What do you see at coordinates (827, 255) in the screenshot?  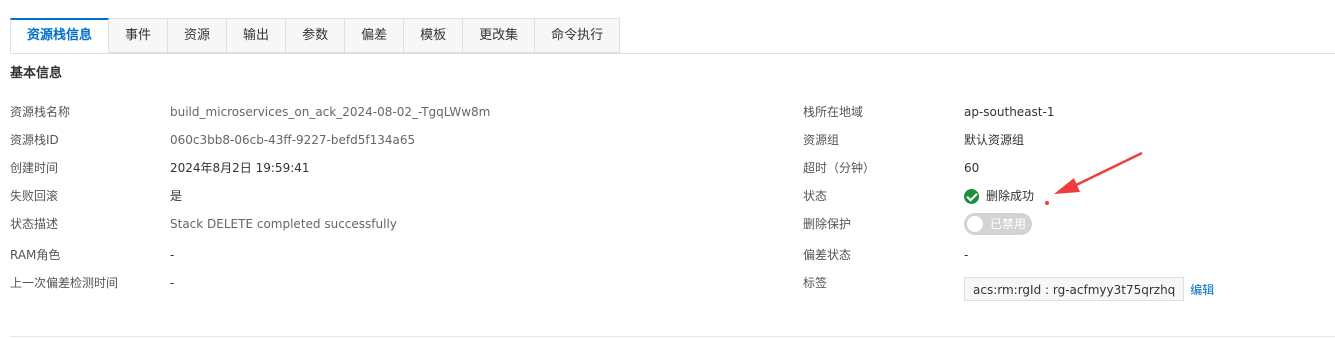 I see `field-label-drift-status: 偏差状态` at bounding box center [827, 255].